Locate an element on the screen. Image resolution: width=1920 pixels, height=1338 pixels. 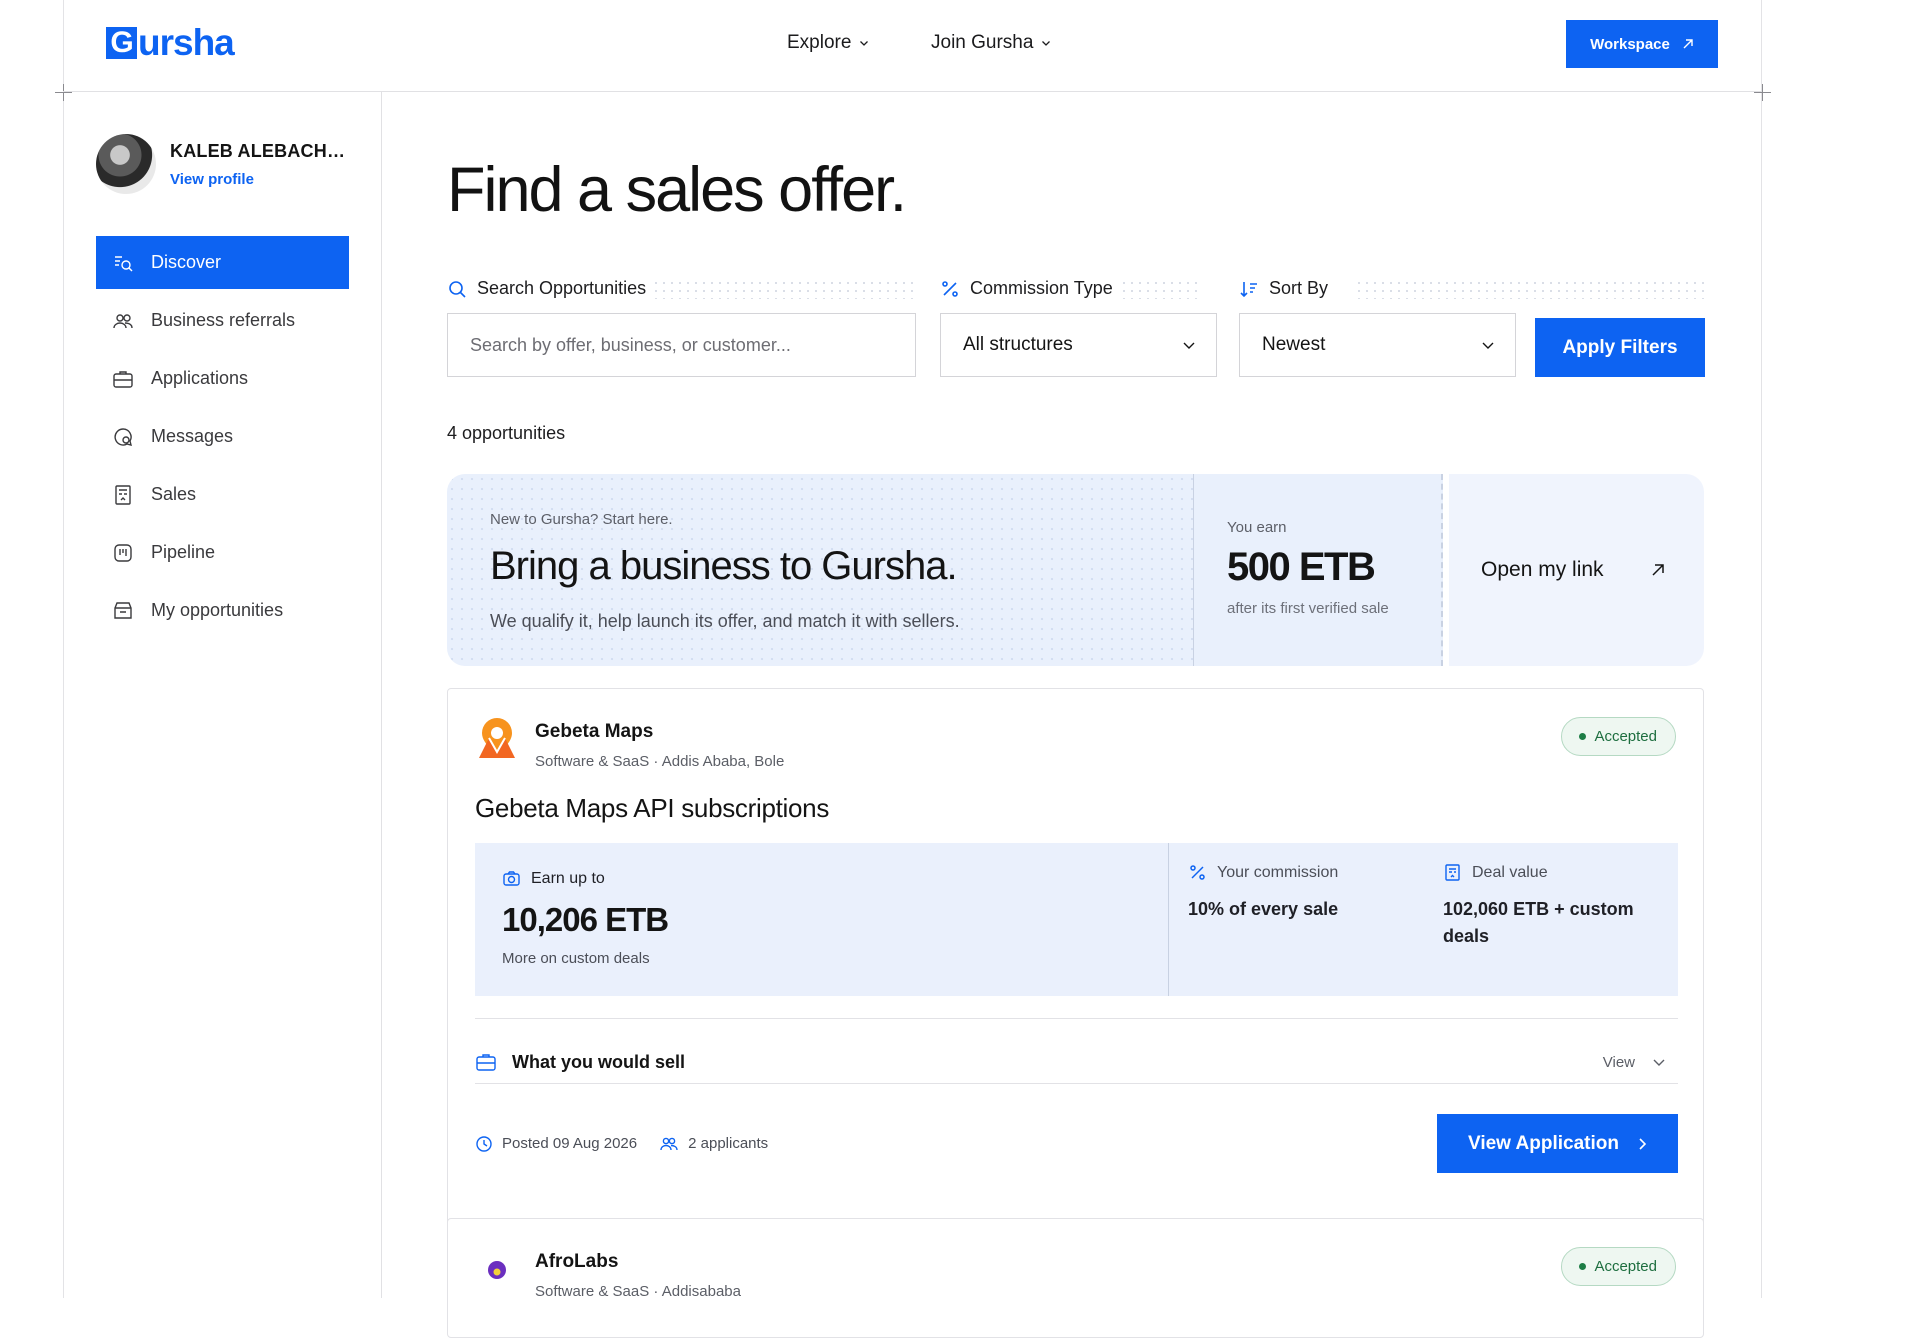
offer-title: Gebeta Maps API subscriptions is located at coordinates (652, 808).